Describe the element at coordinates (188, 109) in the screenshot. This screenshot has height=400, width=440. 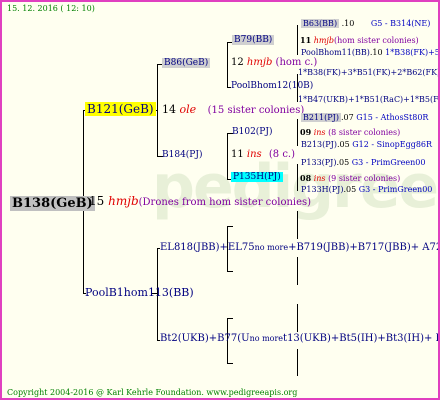
I see `queen-breeder: ole` at that location.